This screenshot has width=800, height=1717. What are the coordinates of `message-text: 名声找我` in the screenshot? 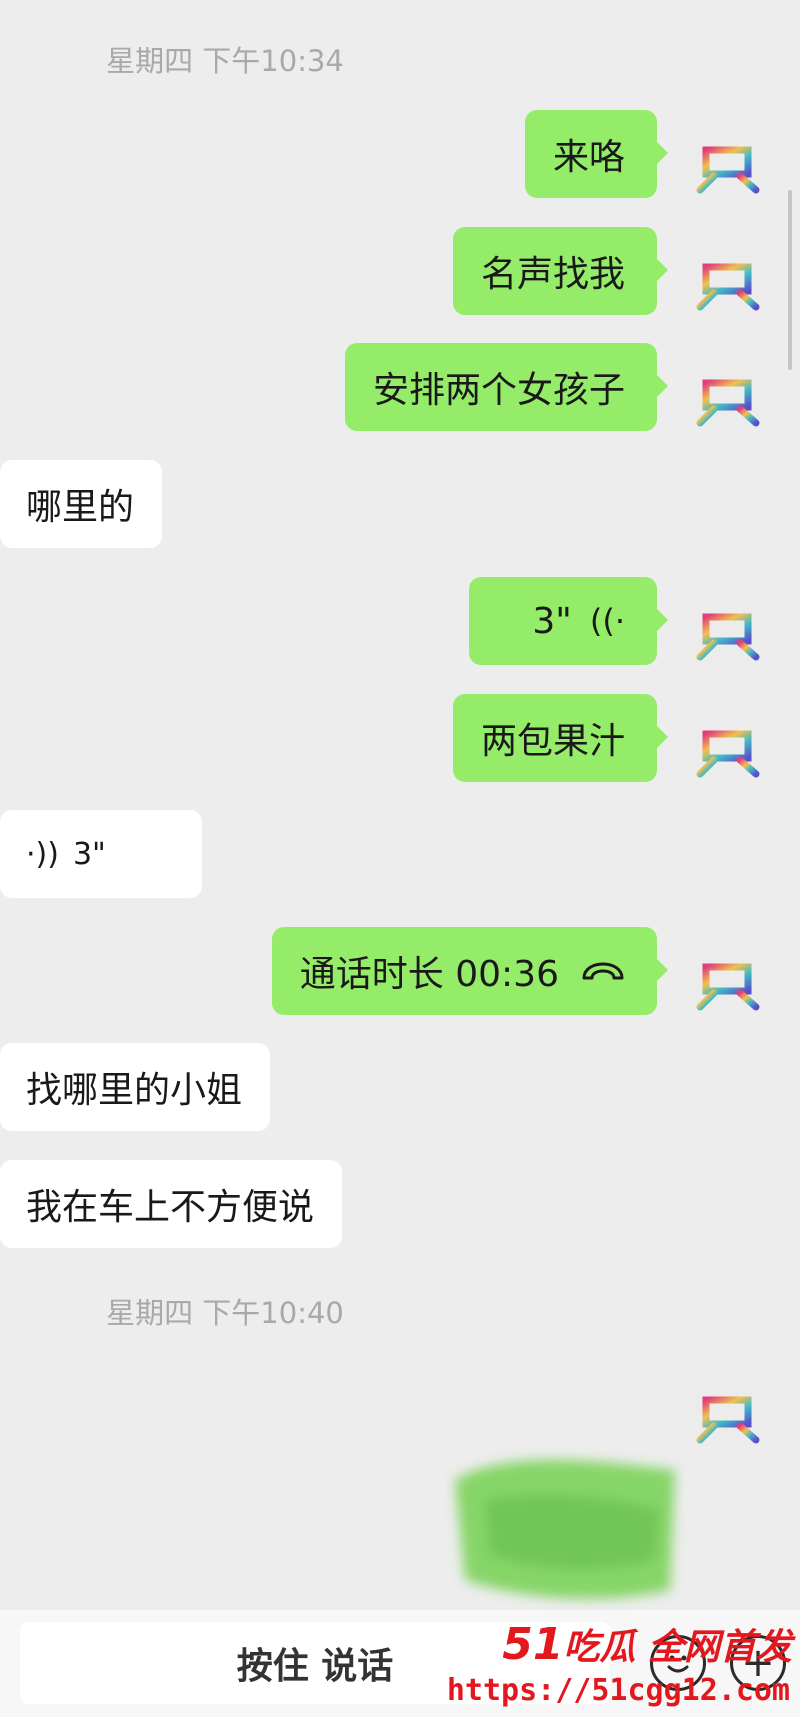 It's located at (552, 274).